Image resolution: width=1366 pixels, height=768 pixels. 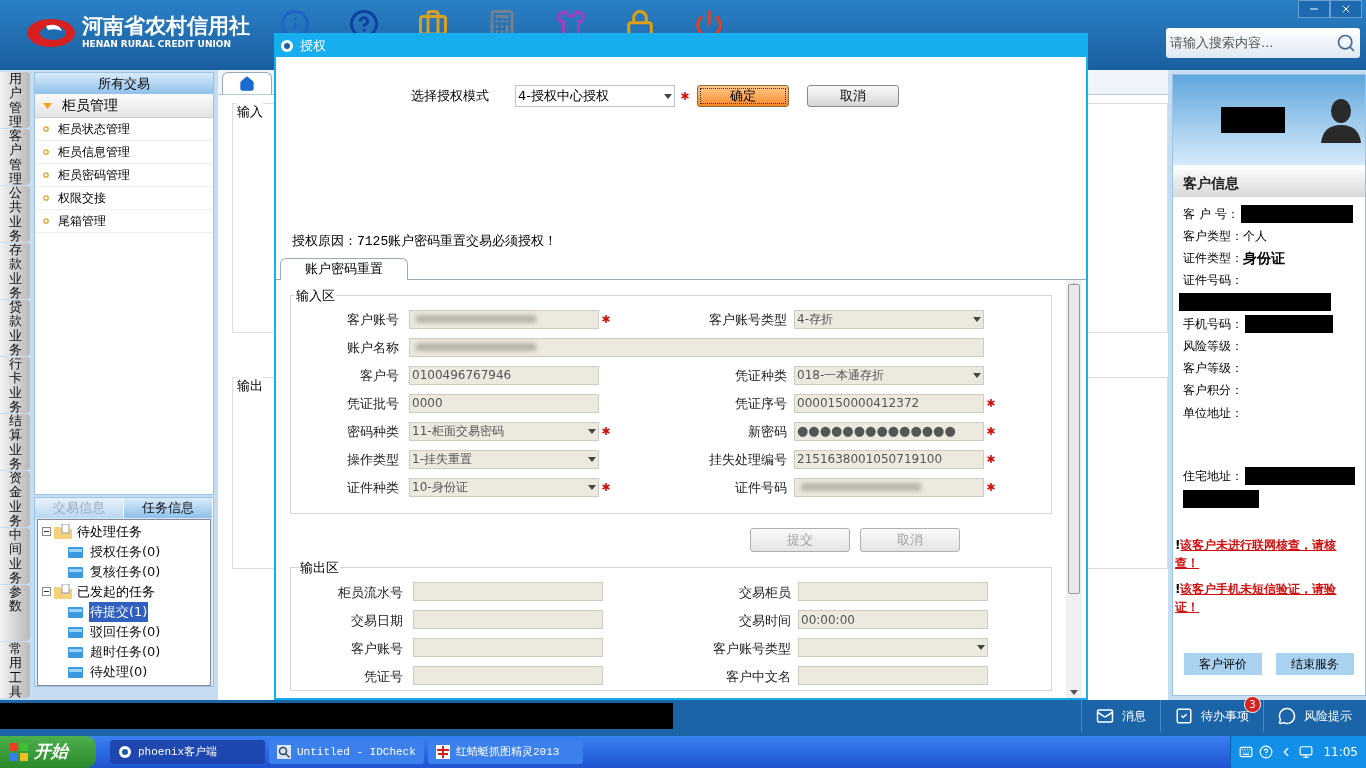 What do you see at coordinates (853, 96) in the screenshot?
I see `cancel-button: 取消` at bounding box center [853, 96].